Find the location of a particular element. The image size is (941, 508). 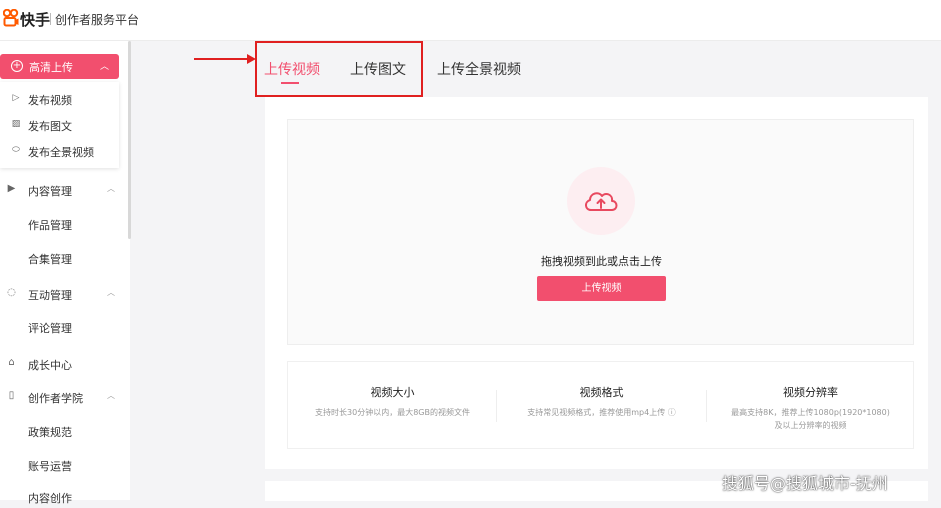

sidebar-item-label: 内容创作 is located at coordinates (50, 498).